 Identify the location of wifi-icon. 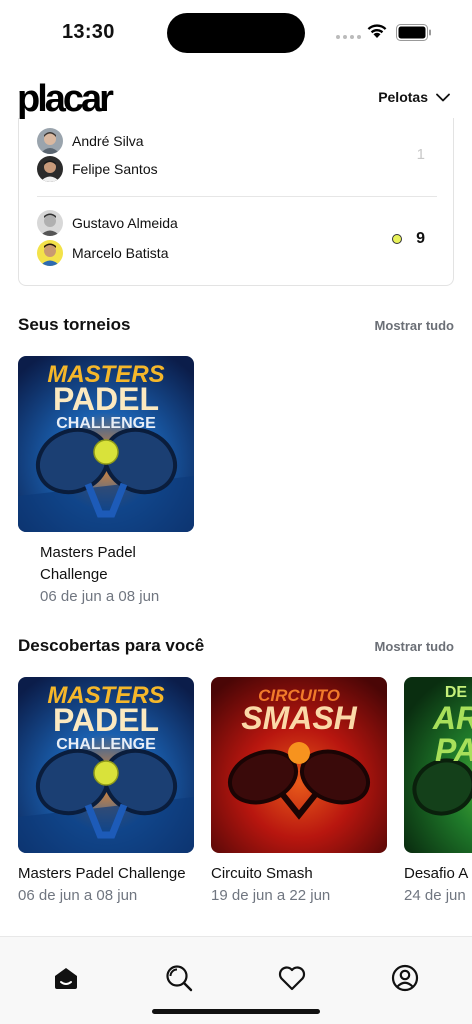
(377, 31).